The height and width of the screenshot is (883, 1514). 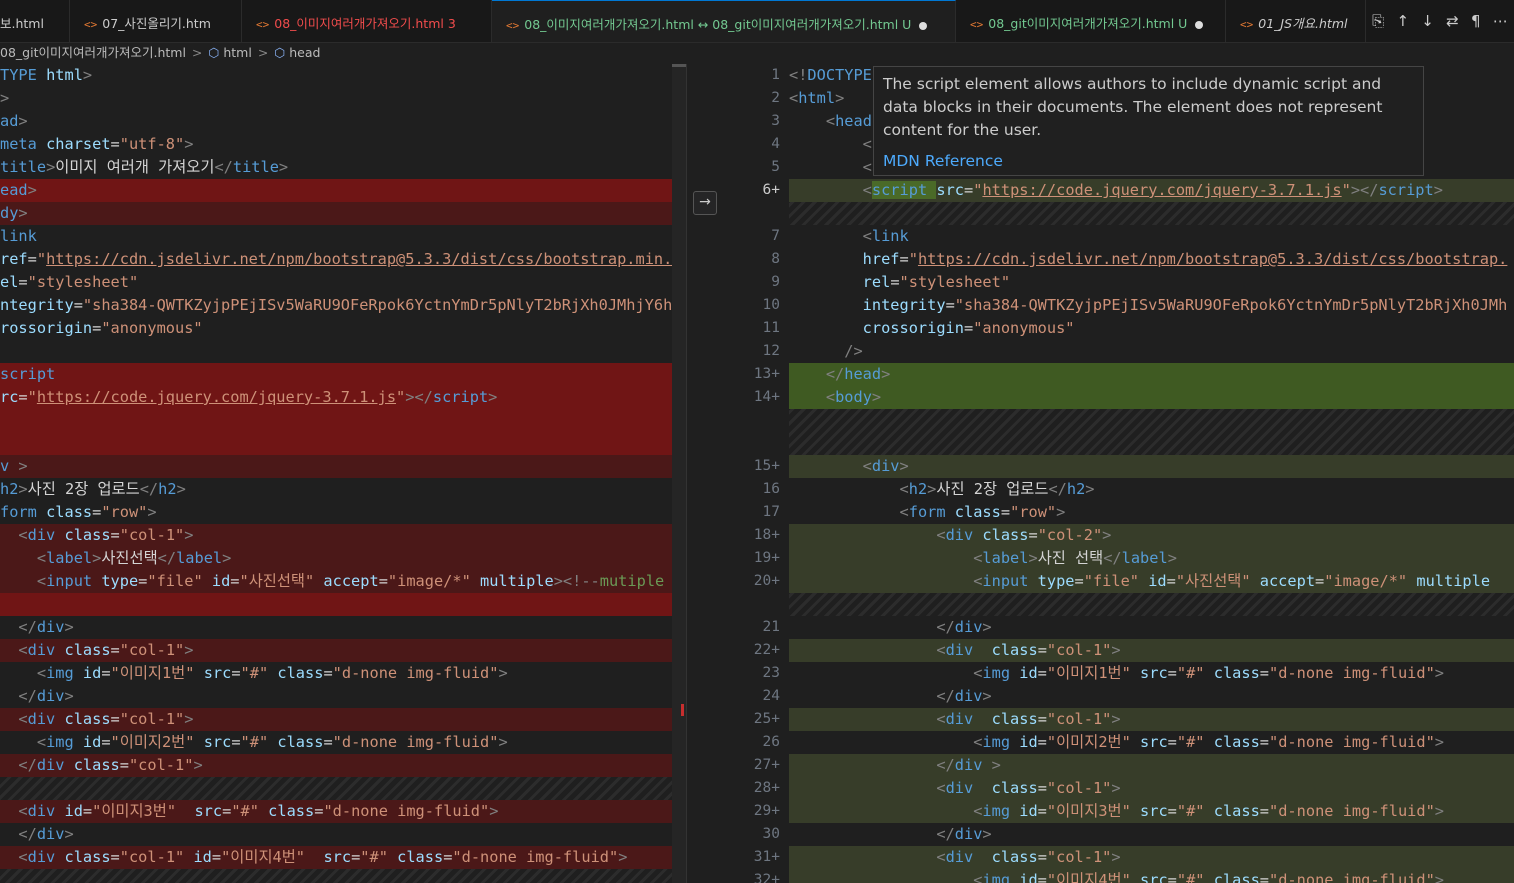 What do you see at coordinates (18, 236) in the screenshot?
I see `code-line: link` at bounding box center [18, 236].